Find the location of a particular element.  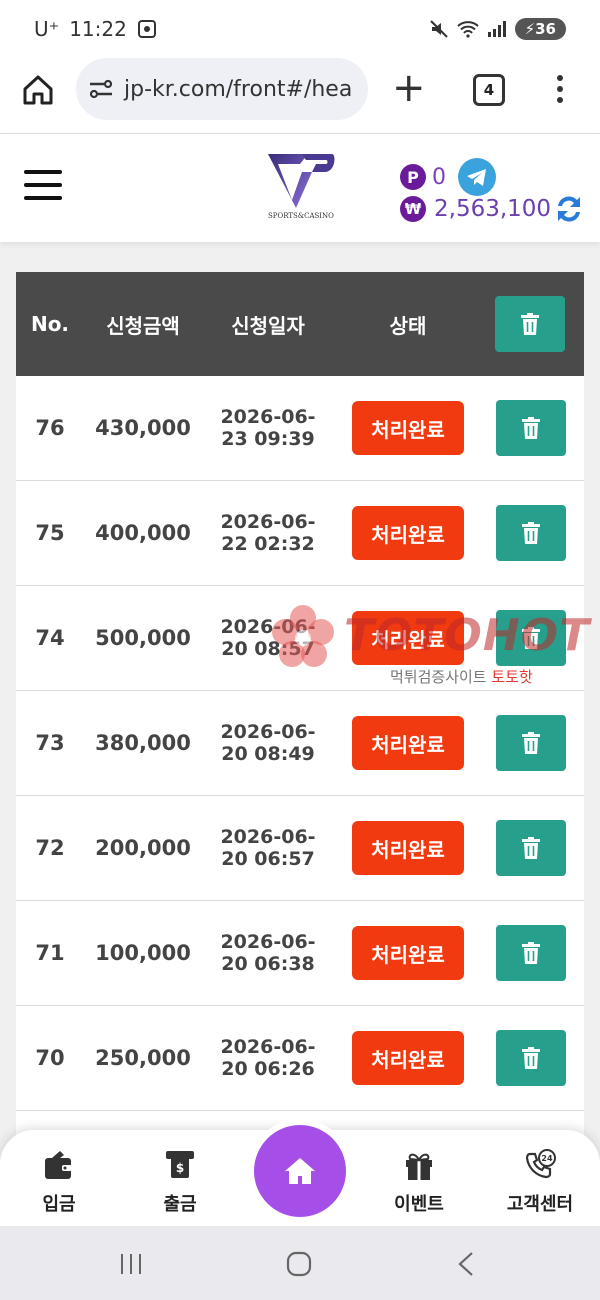

status-bar: U⁺ 11:22 ⚡36 is located at coordinates (300, 29).